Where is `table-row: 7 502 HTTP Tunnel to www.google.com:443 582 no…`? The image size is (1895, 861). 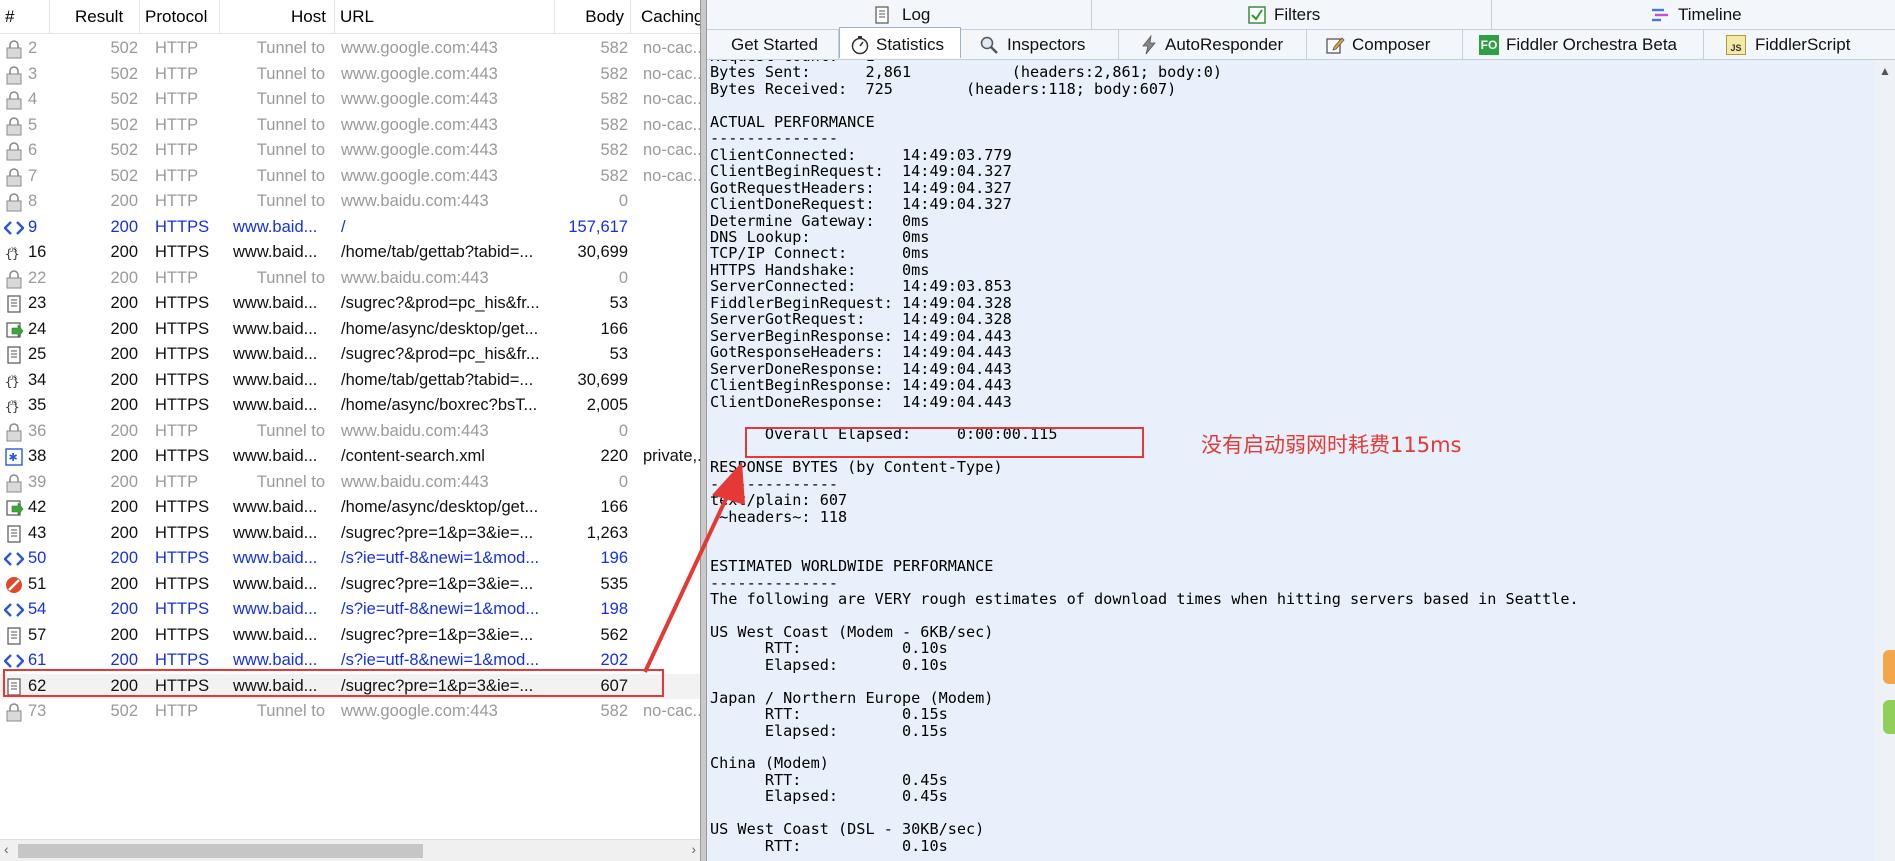 table-row: 7 502 HTTP Tunnel to www.google.com:443 582 no… is located at coordinates (350, 177).